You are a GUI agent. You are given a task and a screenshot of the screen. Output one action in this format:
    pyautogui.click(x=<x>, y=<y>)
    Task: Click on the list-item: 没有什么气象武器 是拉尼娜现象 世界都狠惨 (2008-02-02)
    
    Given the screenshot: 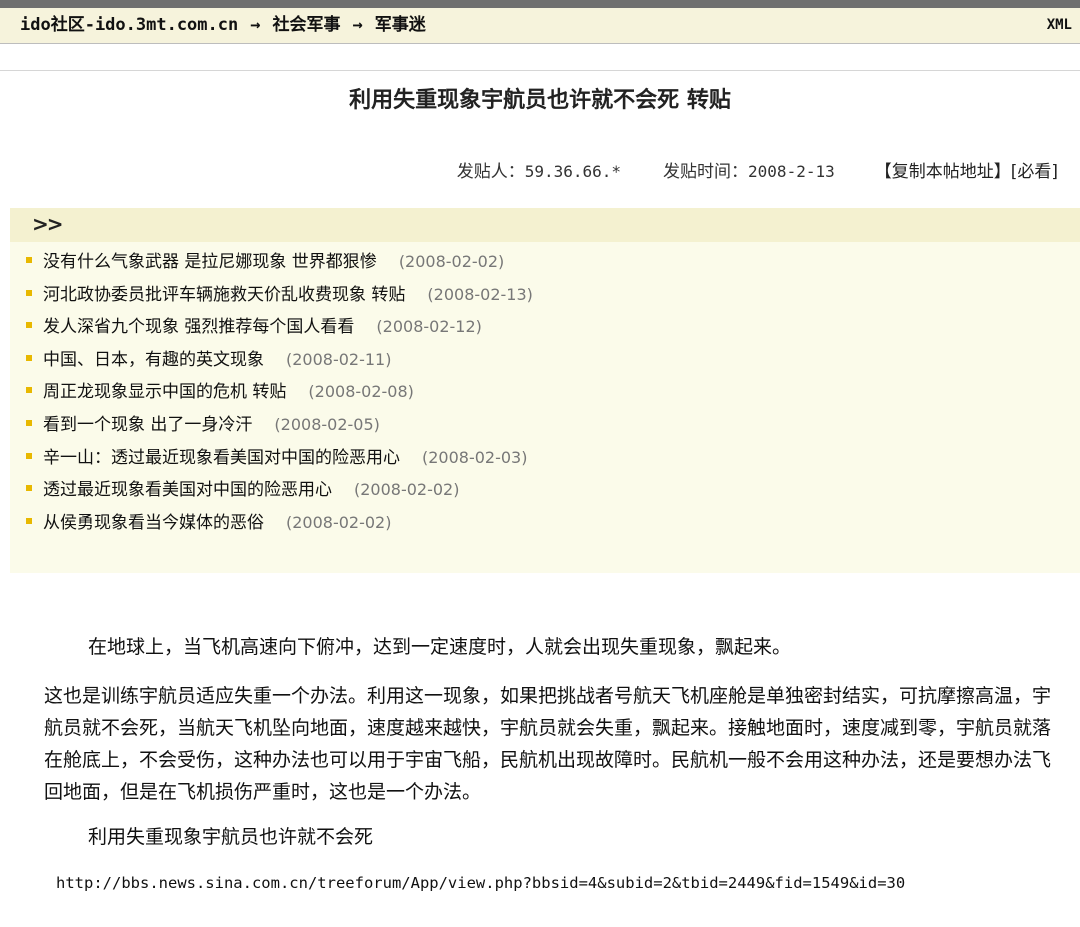 What is the action you would take?
    pyautogui.click(x=279, y=264)
    